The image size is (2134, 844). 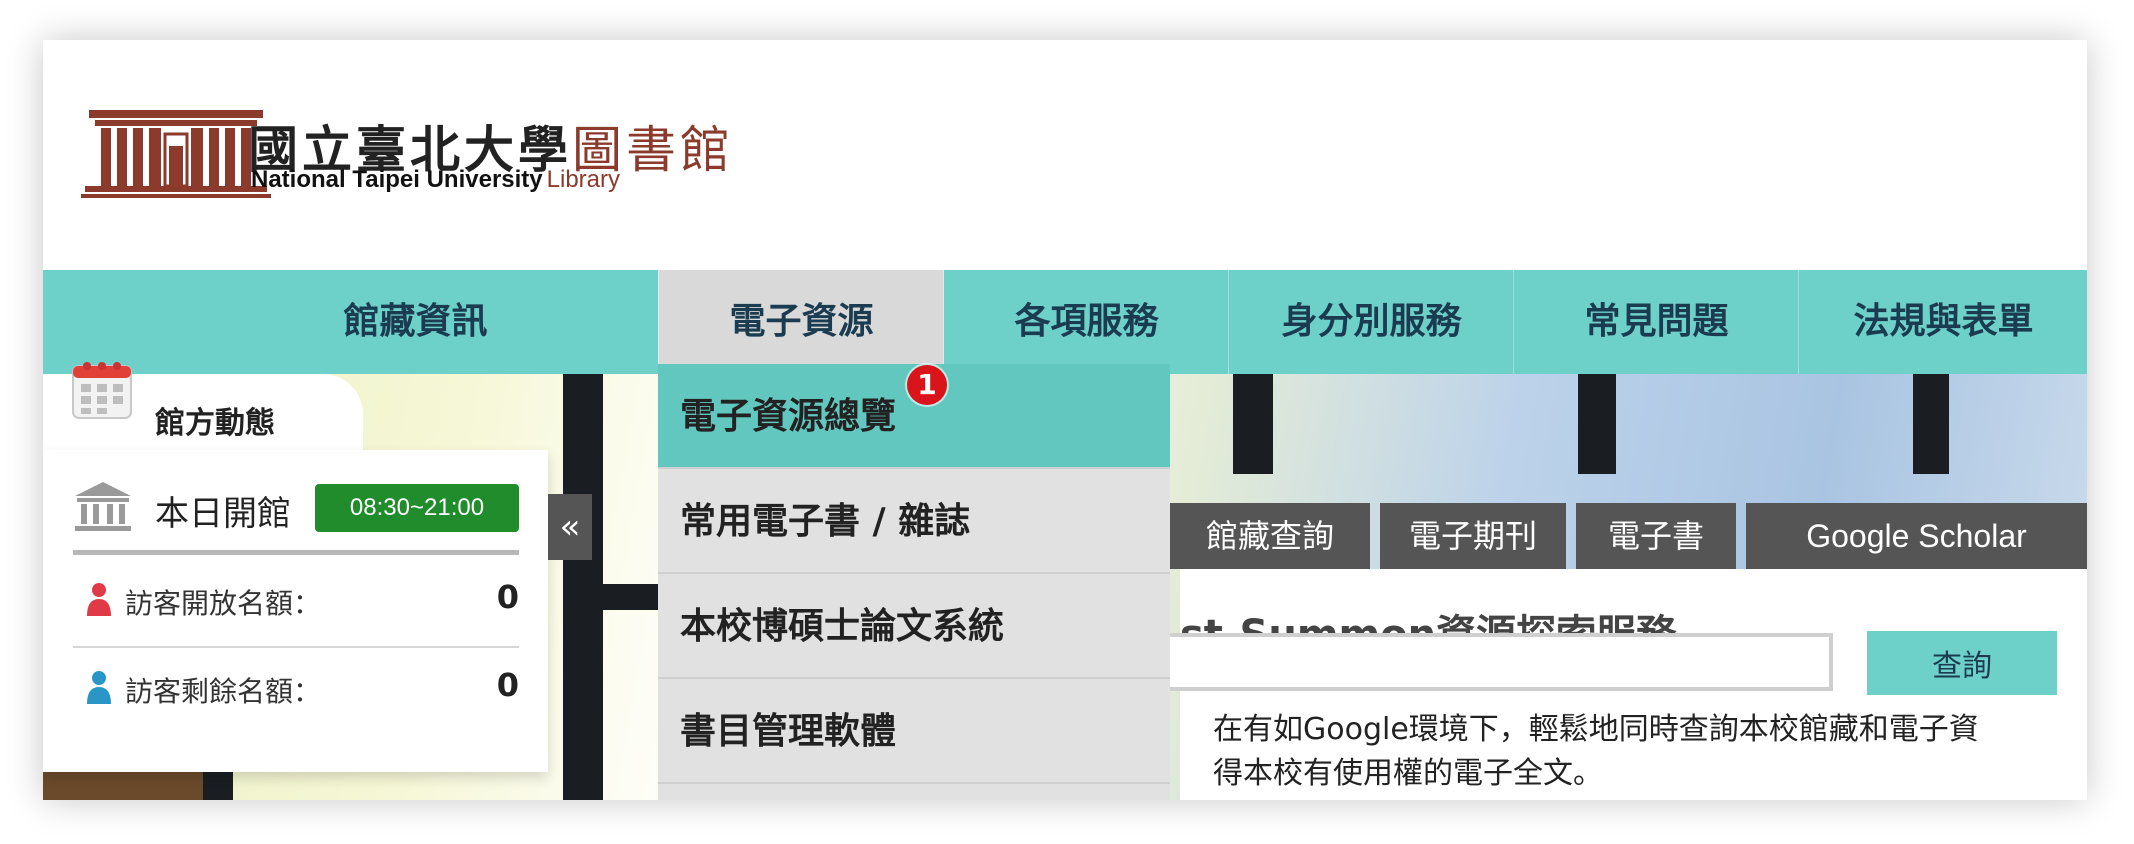 What do you see at coordinates (99, 687) in the screenshot?
I see `person-blue-icon` at bounding box center [99, 687].